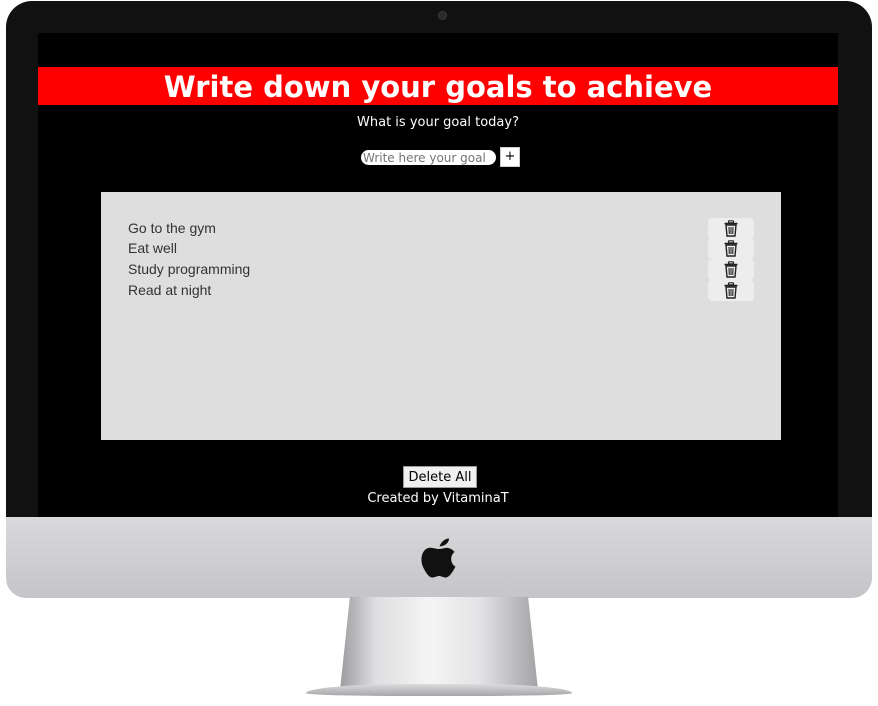 The height and width of the screenshot is (706, 878). What do you see at coordinates (510, 157) in the screenshot?
I see `add-goal-button: +` at bounding box center [510, 157].